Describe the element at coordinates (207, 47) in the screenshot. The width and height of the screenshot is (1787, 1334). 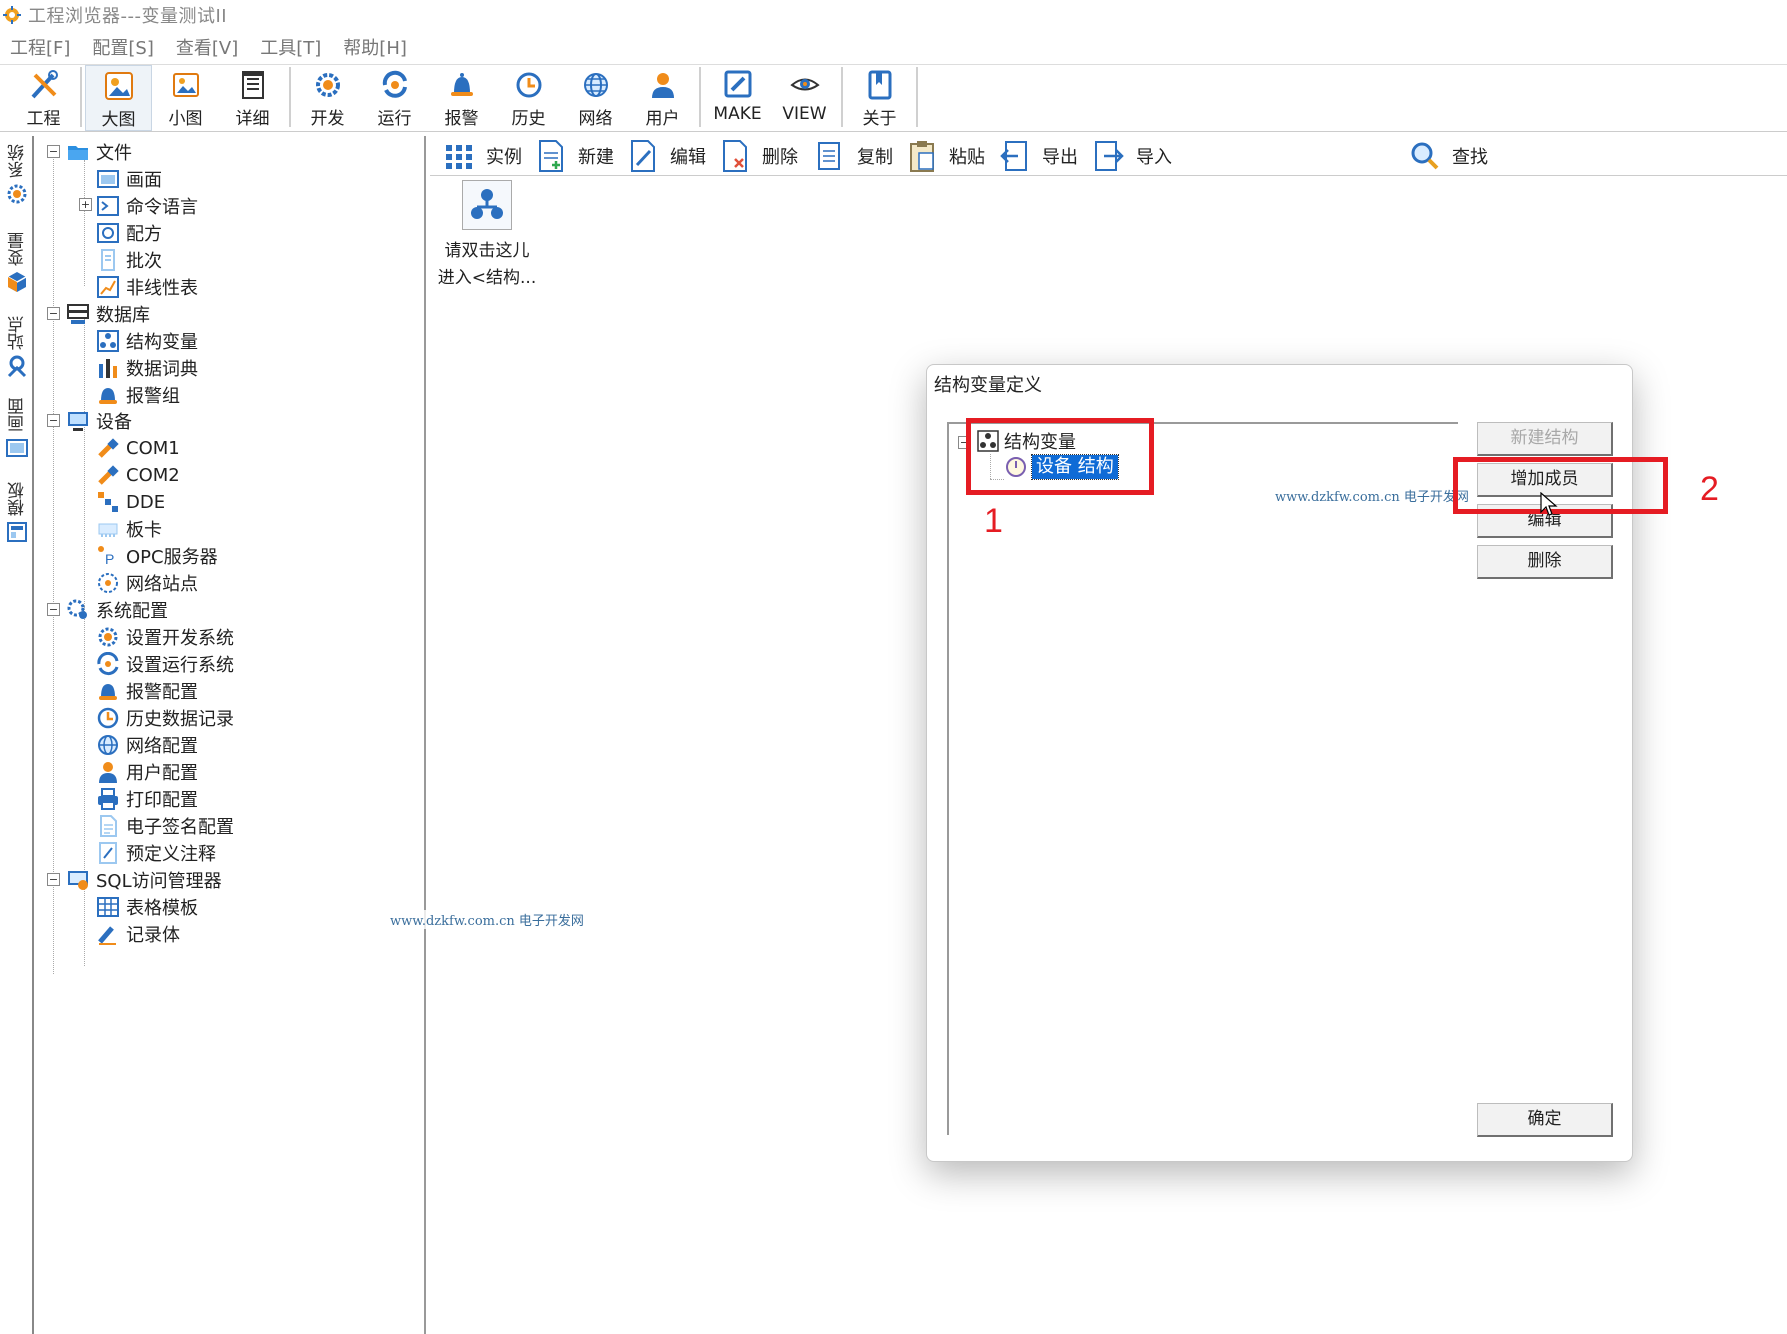
I see `menu-view: 查看[V]` at that location.